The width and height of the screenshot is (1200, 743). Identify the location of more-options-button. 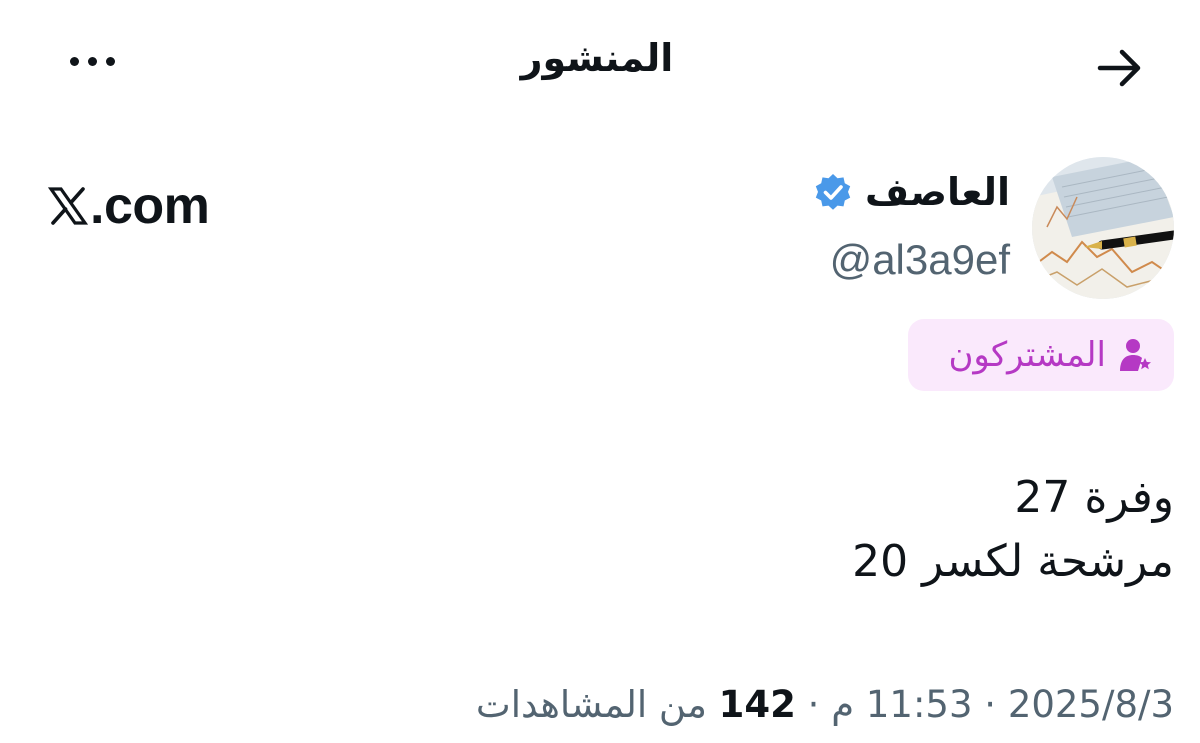
(92, 61).